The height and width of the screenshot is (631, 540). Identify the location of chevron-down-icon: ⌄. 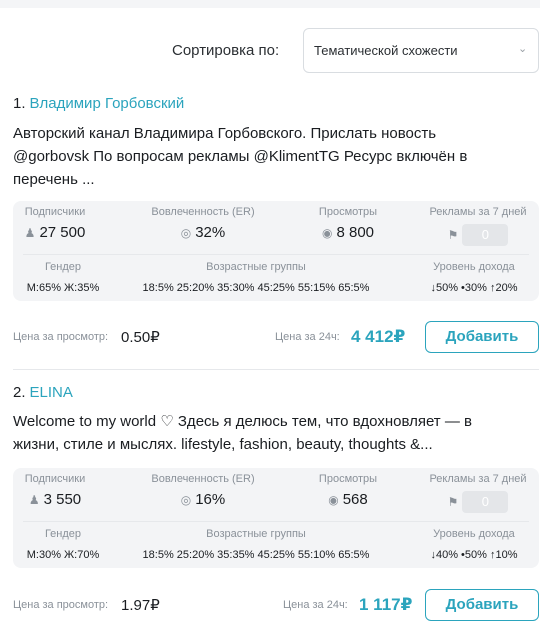
(523, 49).